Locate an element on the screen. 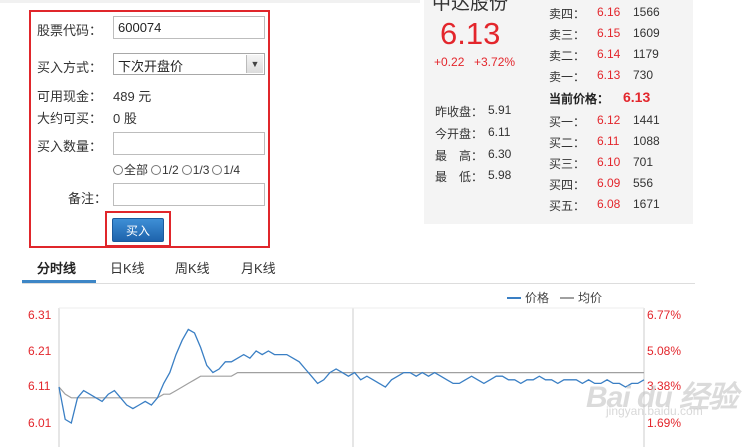  y-tick-left-2: 6.11 is located at coordinates (39, 386).